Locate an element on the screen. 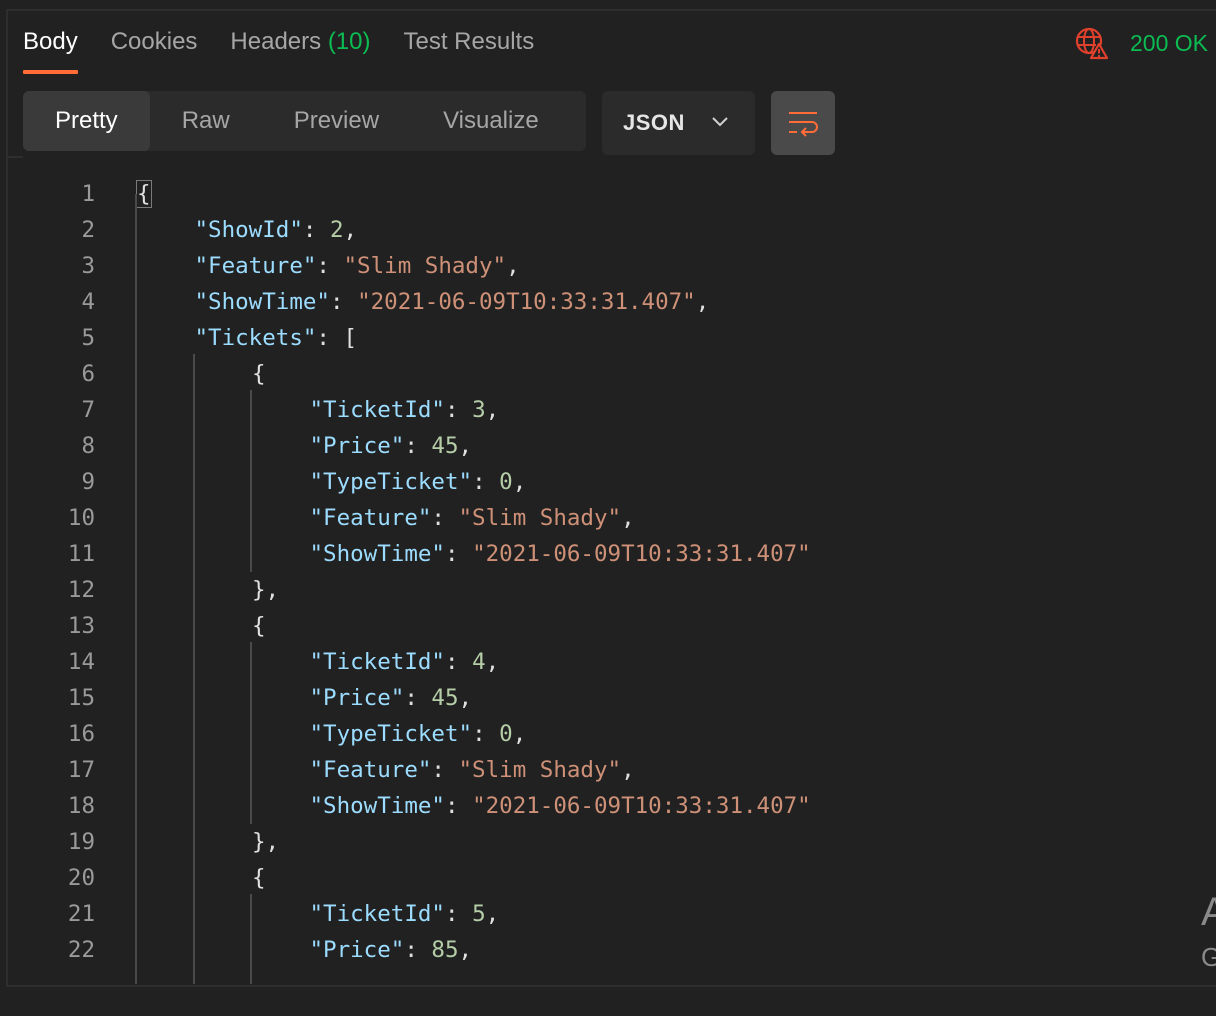 Image resolution: width=1216 pixels, height=1016 pixels. headers-count-badge: (10) is located at coordinates (349, 41).